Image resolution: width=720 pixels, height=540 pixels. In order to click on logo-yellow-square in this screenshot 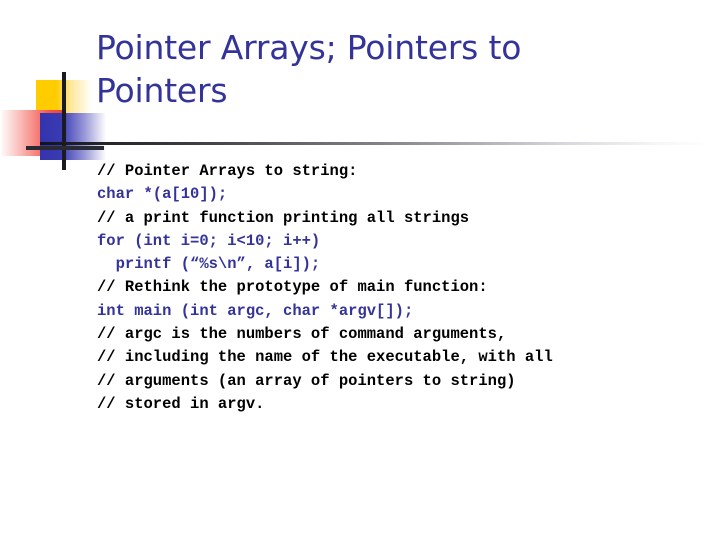, I will do `click(64, 104)`.